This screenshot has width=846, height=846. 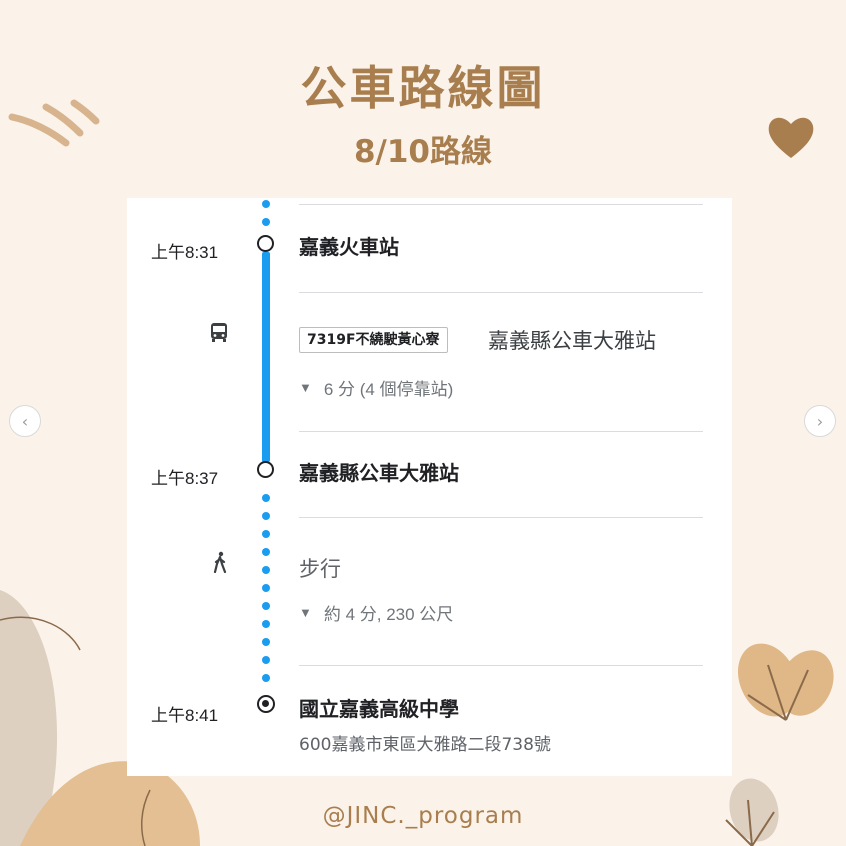 I want to click on origin-stop-marker, so click(x=265, y=243).